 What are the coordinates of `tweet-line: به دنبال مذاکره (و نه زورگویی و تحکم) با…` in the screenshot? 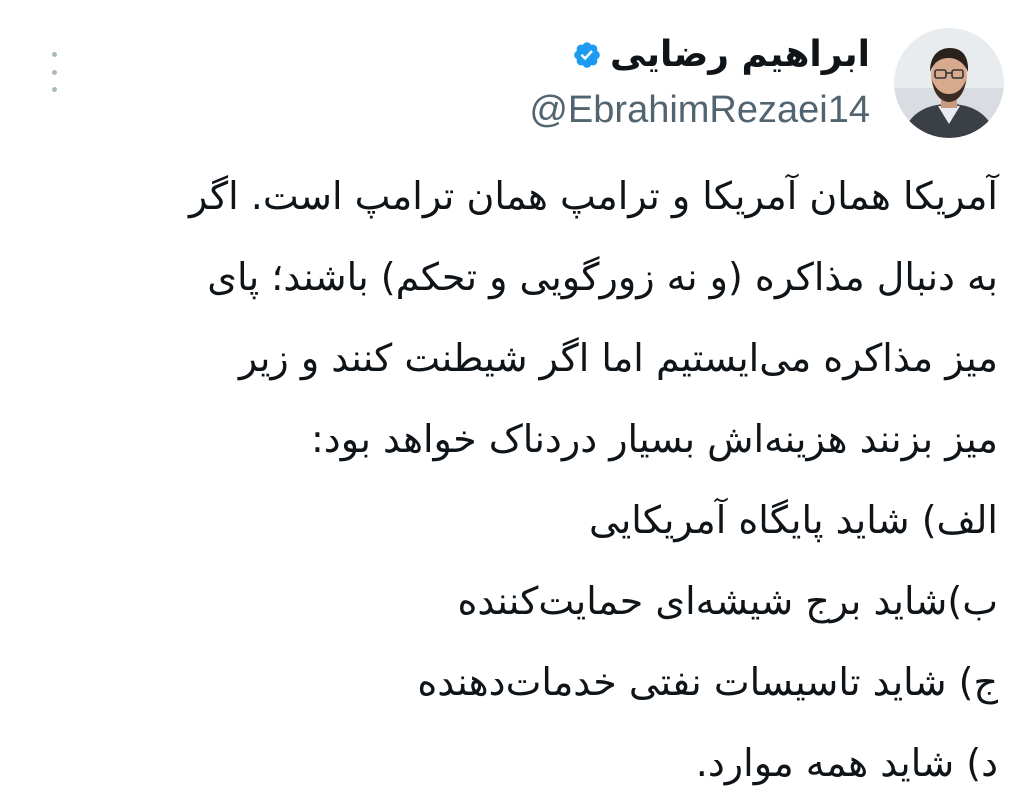 It's located at (602, 277).